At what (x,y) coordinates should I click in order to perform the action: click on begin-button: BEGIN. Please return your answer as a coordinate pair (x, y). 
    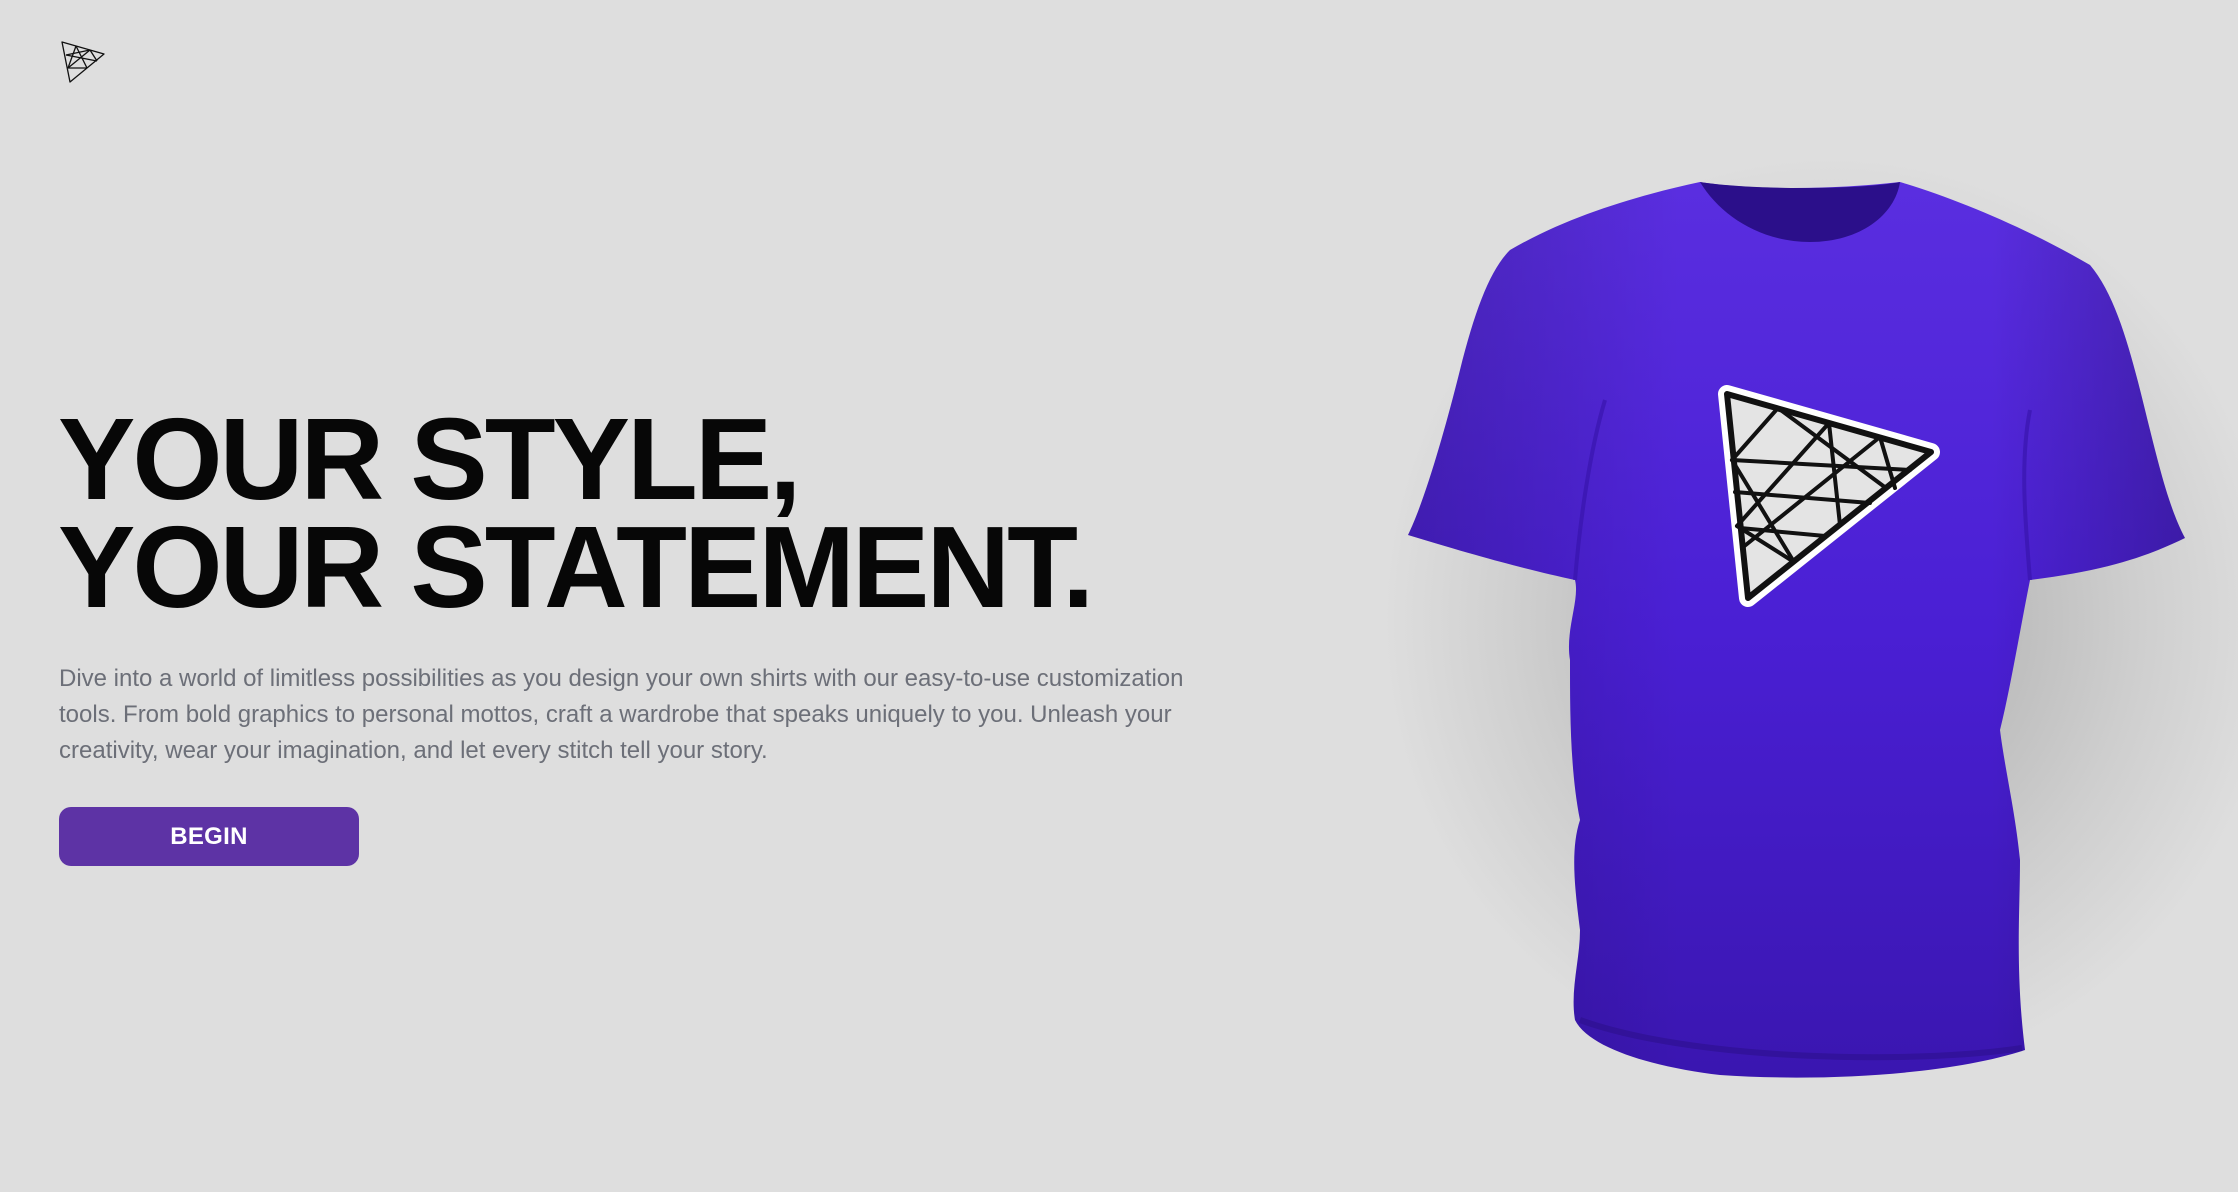
    Looking at the image, I should click on (209, 836).